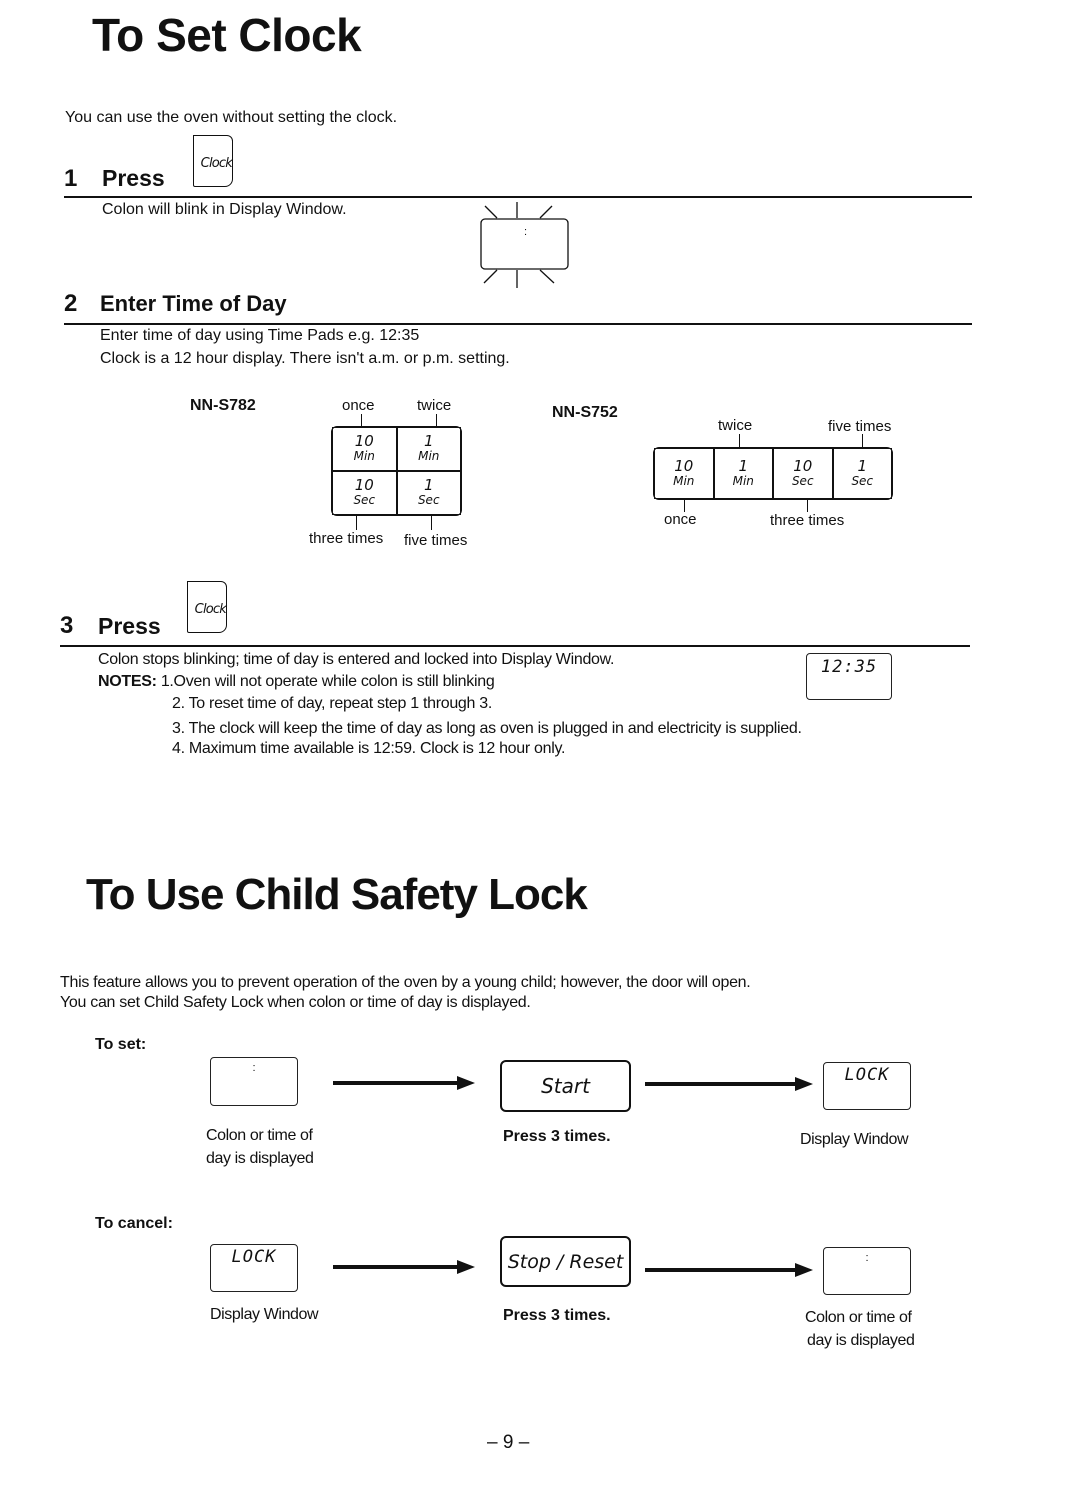  What do you see at coordinates (862, 441) in the screenshot?
I see `s752-tick-five` at bounding box center [862, 441].